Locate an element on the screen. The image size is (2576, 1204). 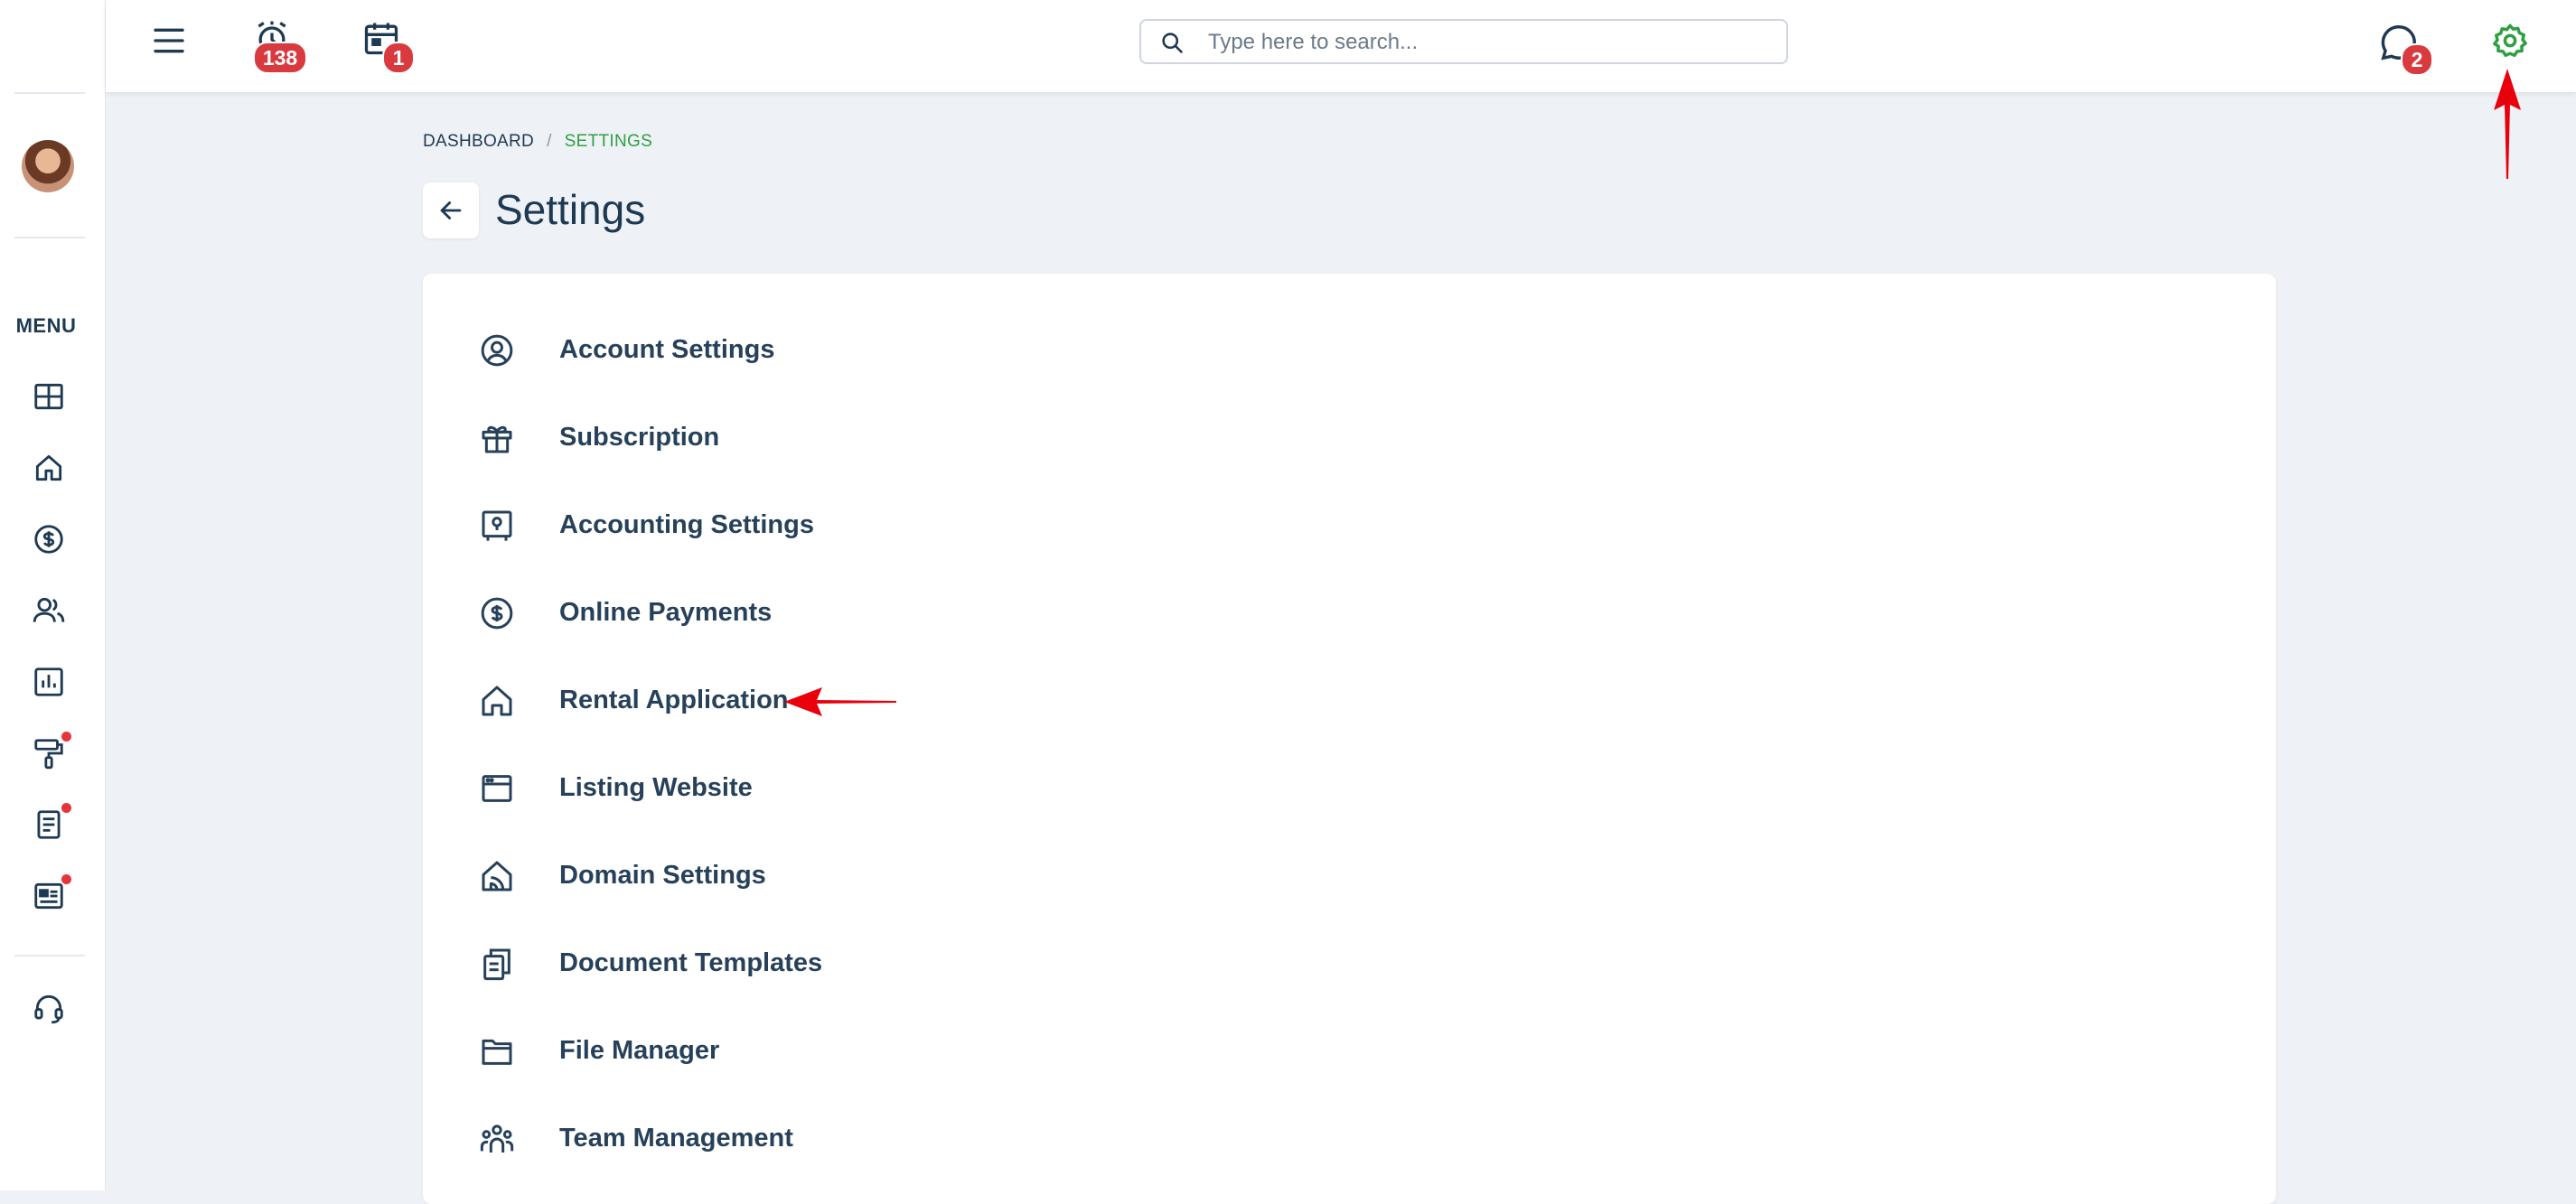
headset-icon is located at coordinates (49, 1008).